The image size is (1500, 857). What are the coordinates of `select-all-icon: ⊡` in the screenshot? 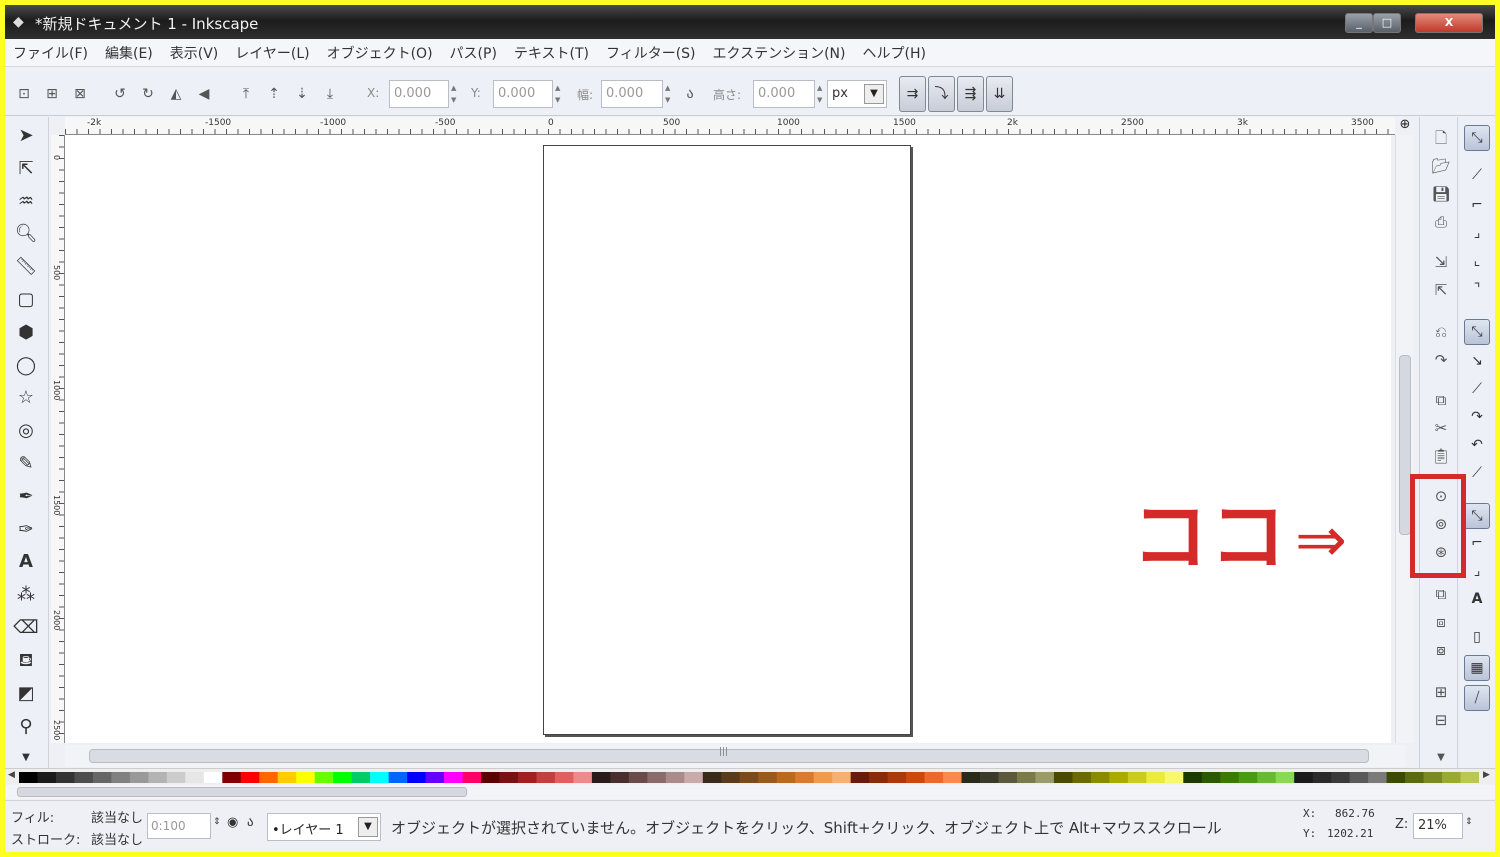 It's located at (24, 94).